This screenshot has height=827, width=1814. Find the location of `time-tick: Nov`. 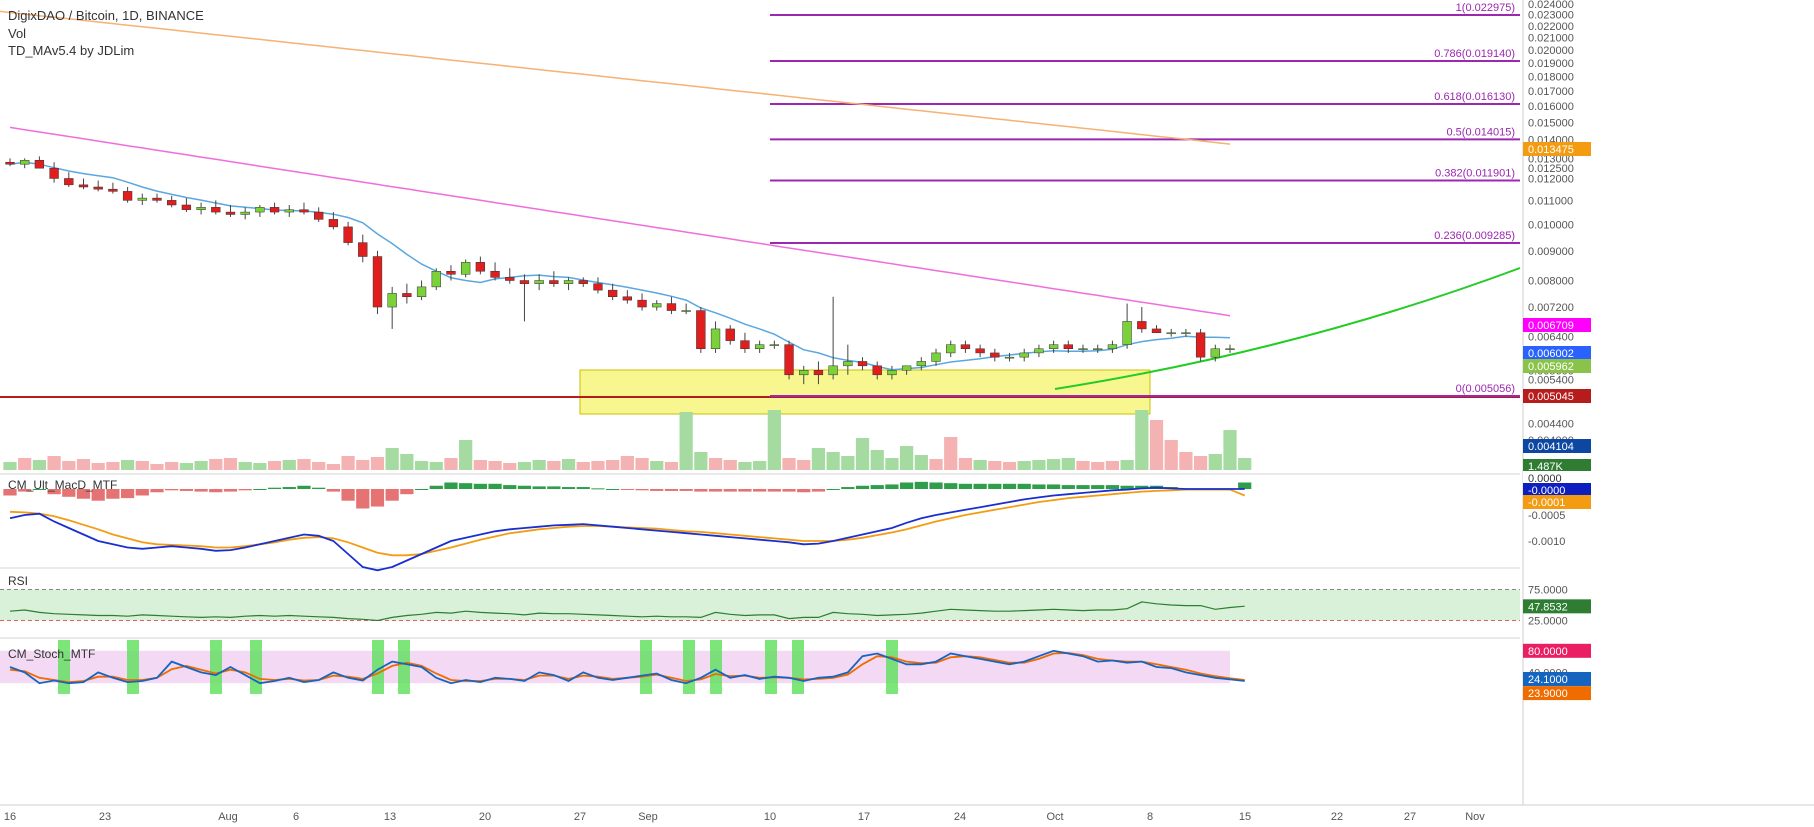

time-tick: Nov is located at coordinates (1475, 817).